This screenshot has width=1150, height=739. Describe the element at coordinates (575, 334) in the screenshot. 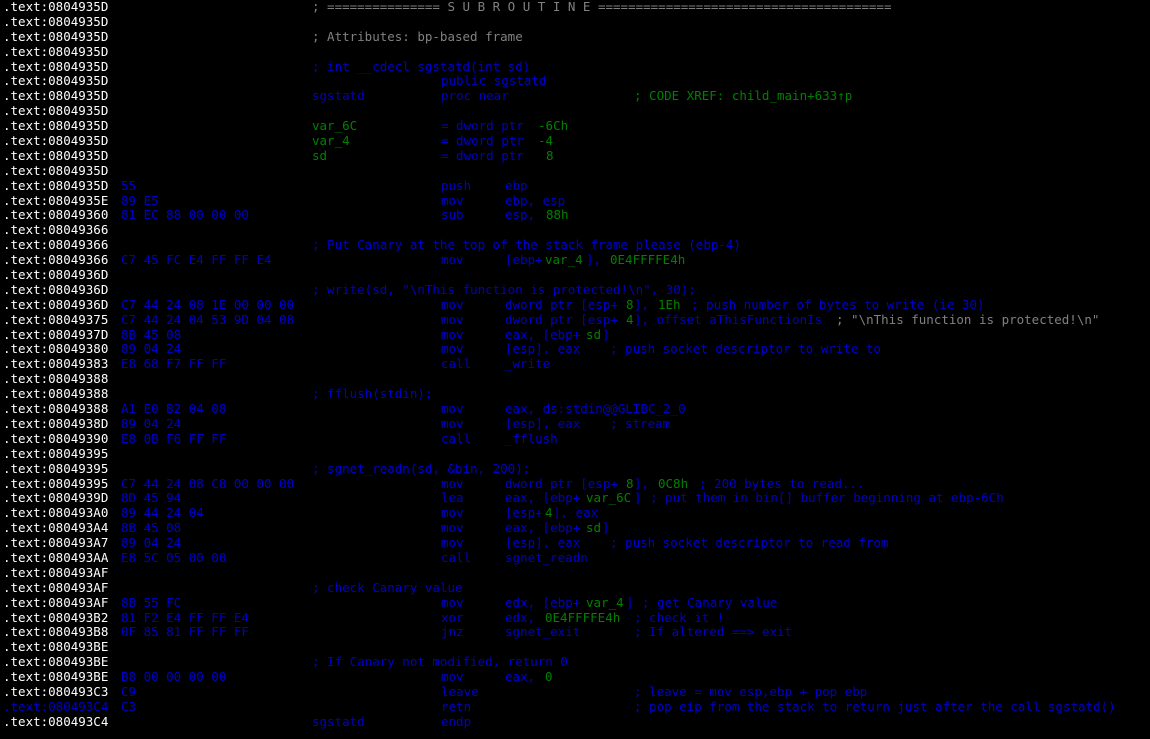

I see `disassembly-line: .text:0804937D 8B 45 08 mov eax, [ebp+ sd]` at that location.